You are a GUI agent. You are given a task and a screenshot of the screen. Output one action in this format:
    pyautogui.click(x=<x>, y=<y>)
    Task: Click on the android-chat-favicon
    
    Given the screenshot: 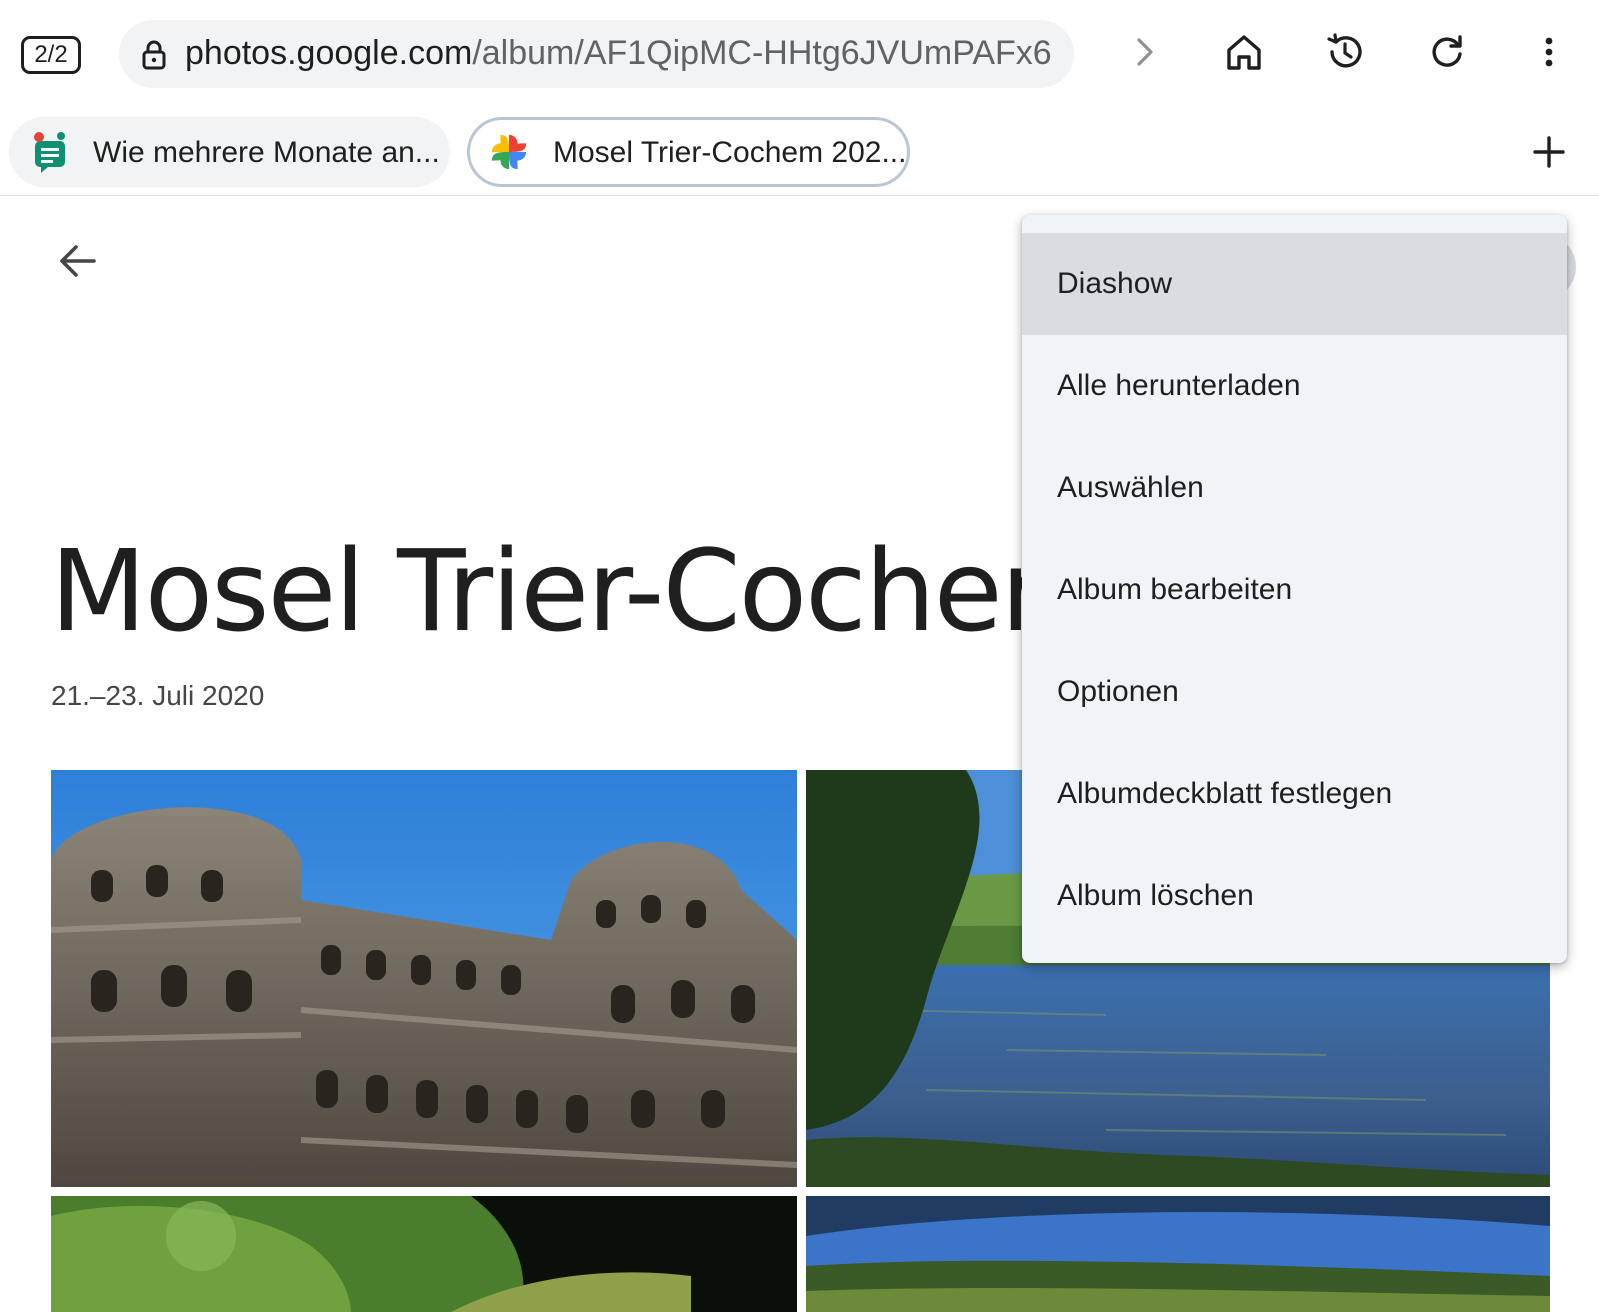 What is the action you would take?
    pyautogui.click(x=49, y=152)
    